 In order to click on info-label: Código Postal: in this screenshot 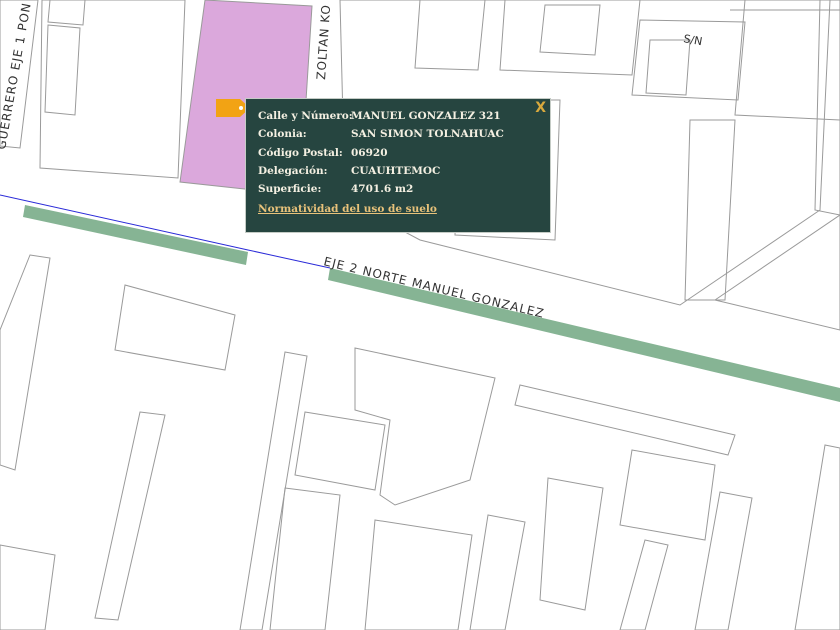, I will do `click(300, 152)`.